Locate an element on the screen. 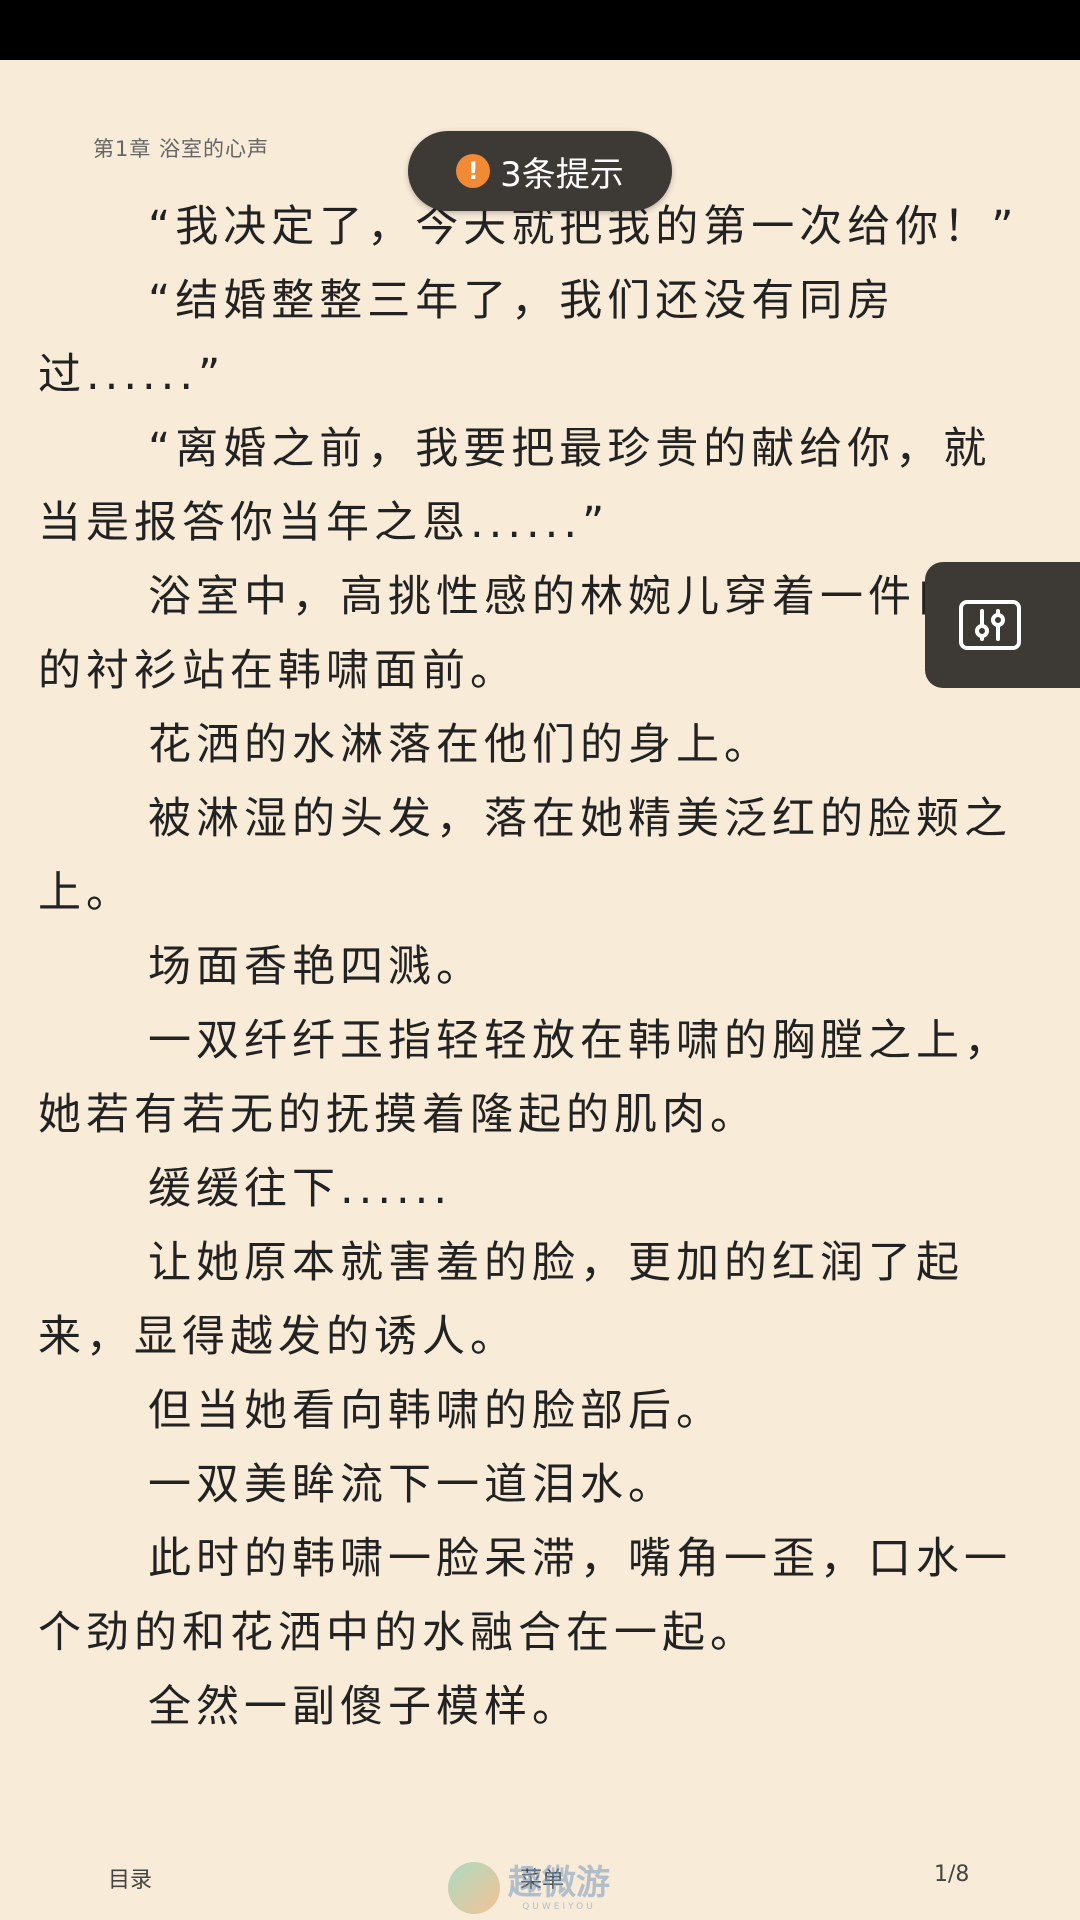 Image resolution: width=1080 pixels, height=1920 pixels. watermark-subtext: QUWEIYOU is located at coordinates (559, 1907).